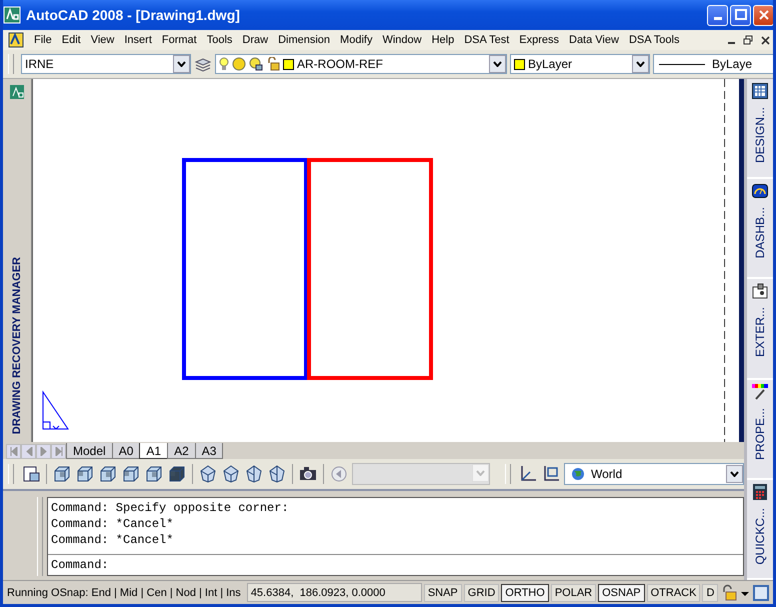 The width and height of the screenshot is (776, 607). Describe the element at coordinates (334, 592) in the screenshot. I see `coordinates-display: 45.6384, 186.0923, 0.0000` at that location.